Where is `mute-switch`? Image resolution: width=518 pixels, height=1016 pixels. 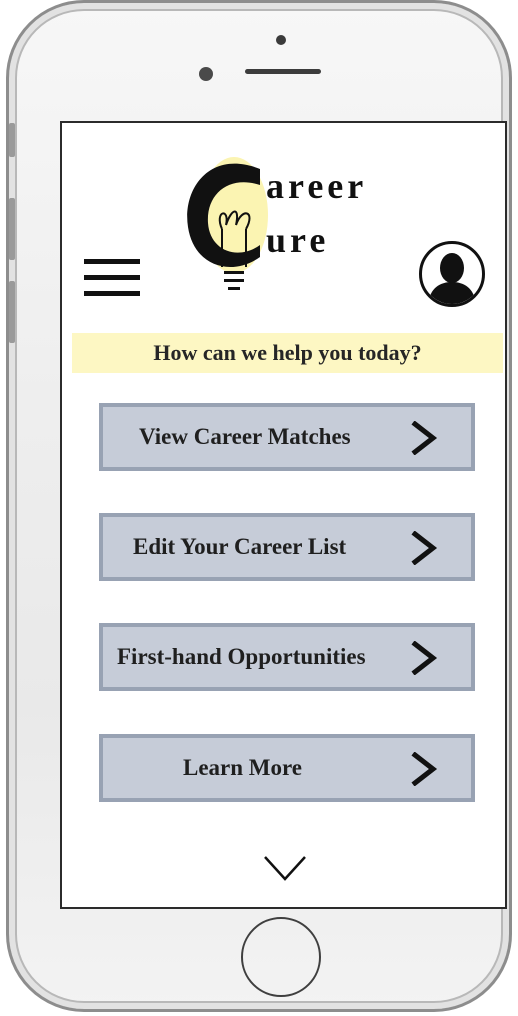
mute-switch is located at coordinates (12, 140).